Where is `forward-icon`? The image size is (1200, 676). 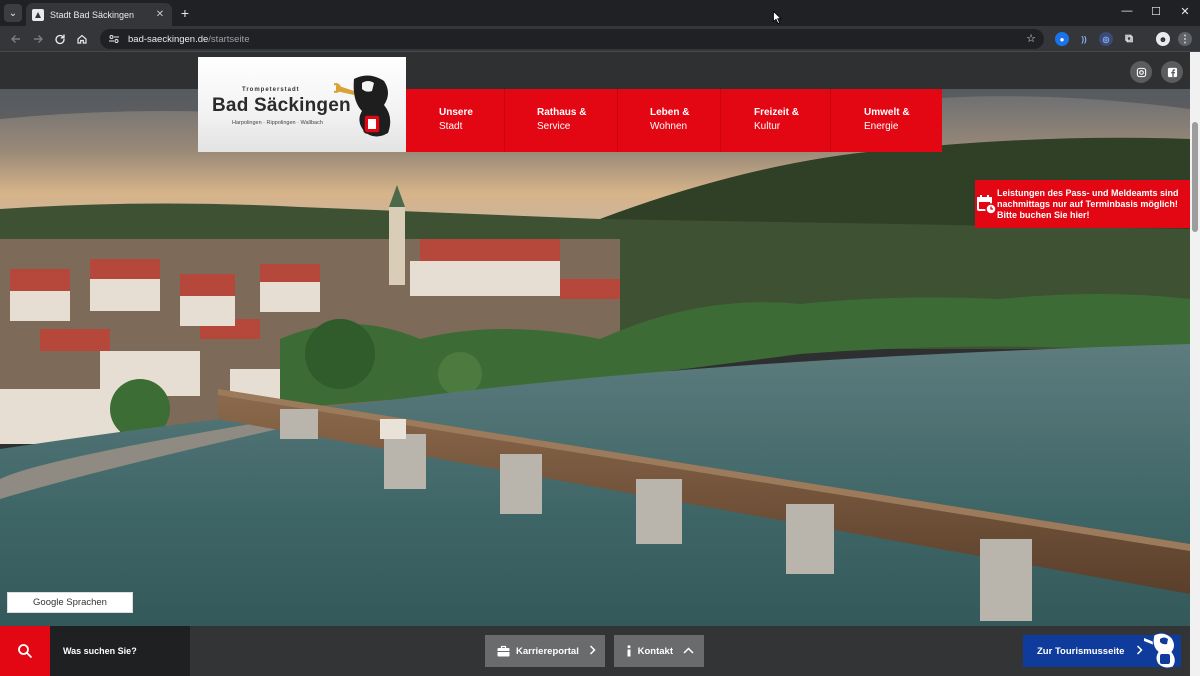 forward-icon is located at coordinates (38, 39).